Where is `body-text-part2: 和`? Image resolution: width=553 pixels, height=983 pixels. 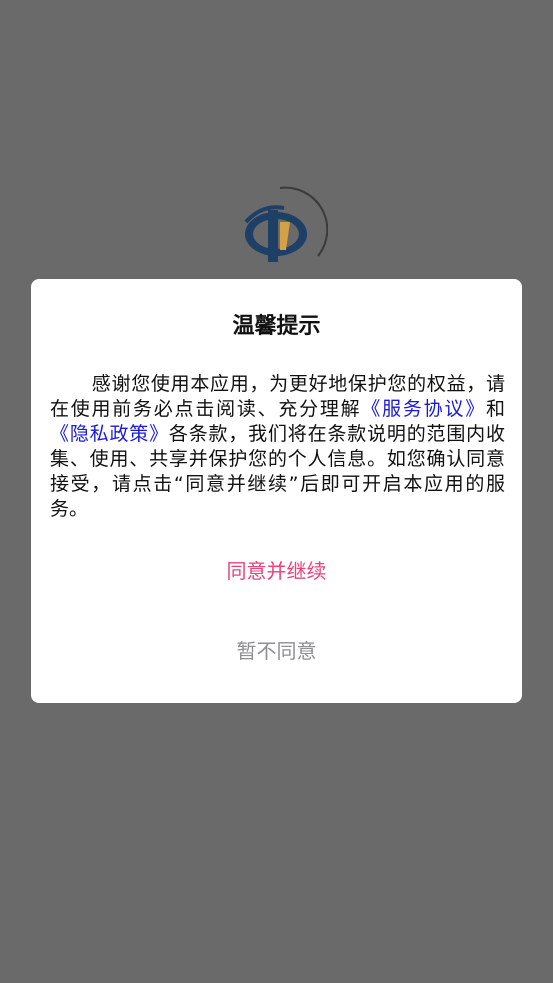 body-text-part2: 和 is located at coordinates (495, 409).